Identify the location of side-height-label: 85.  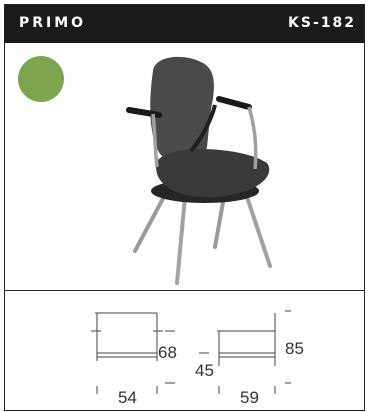
(294, 348).